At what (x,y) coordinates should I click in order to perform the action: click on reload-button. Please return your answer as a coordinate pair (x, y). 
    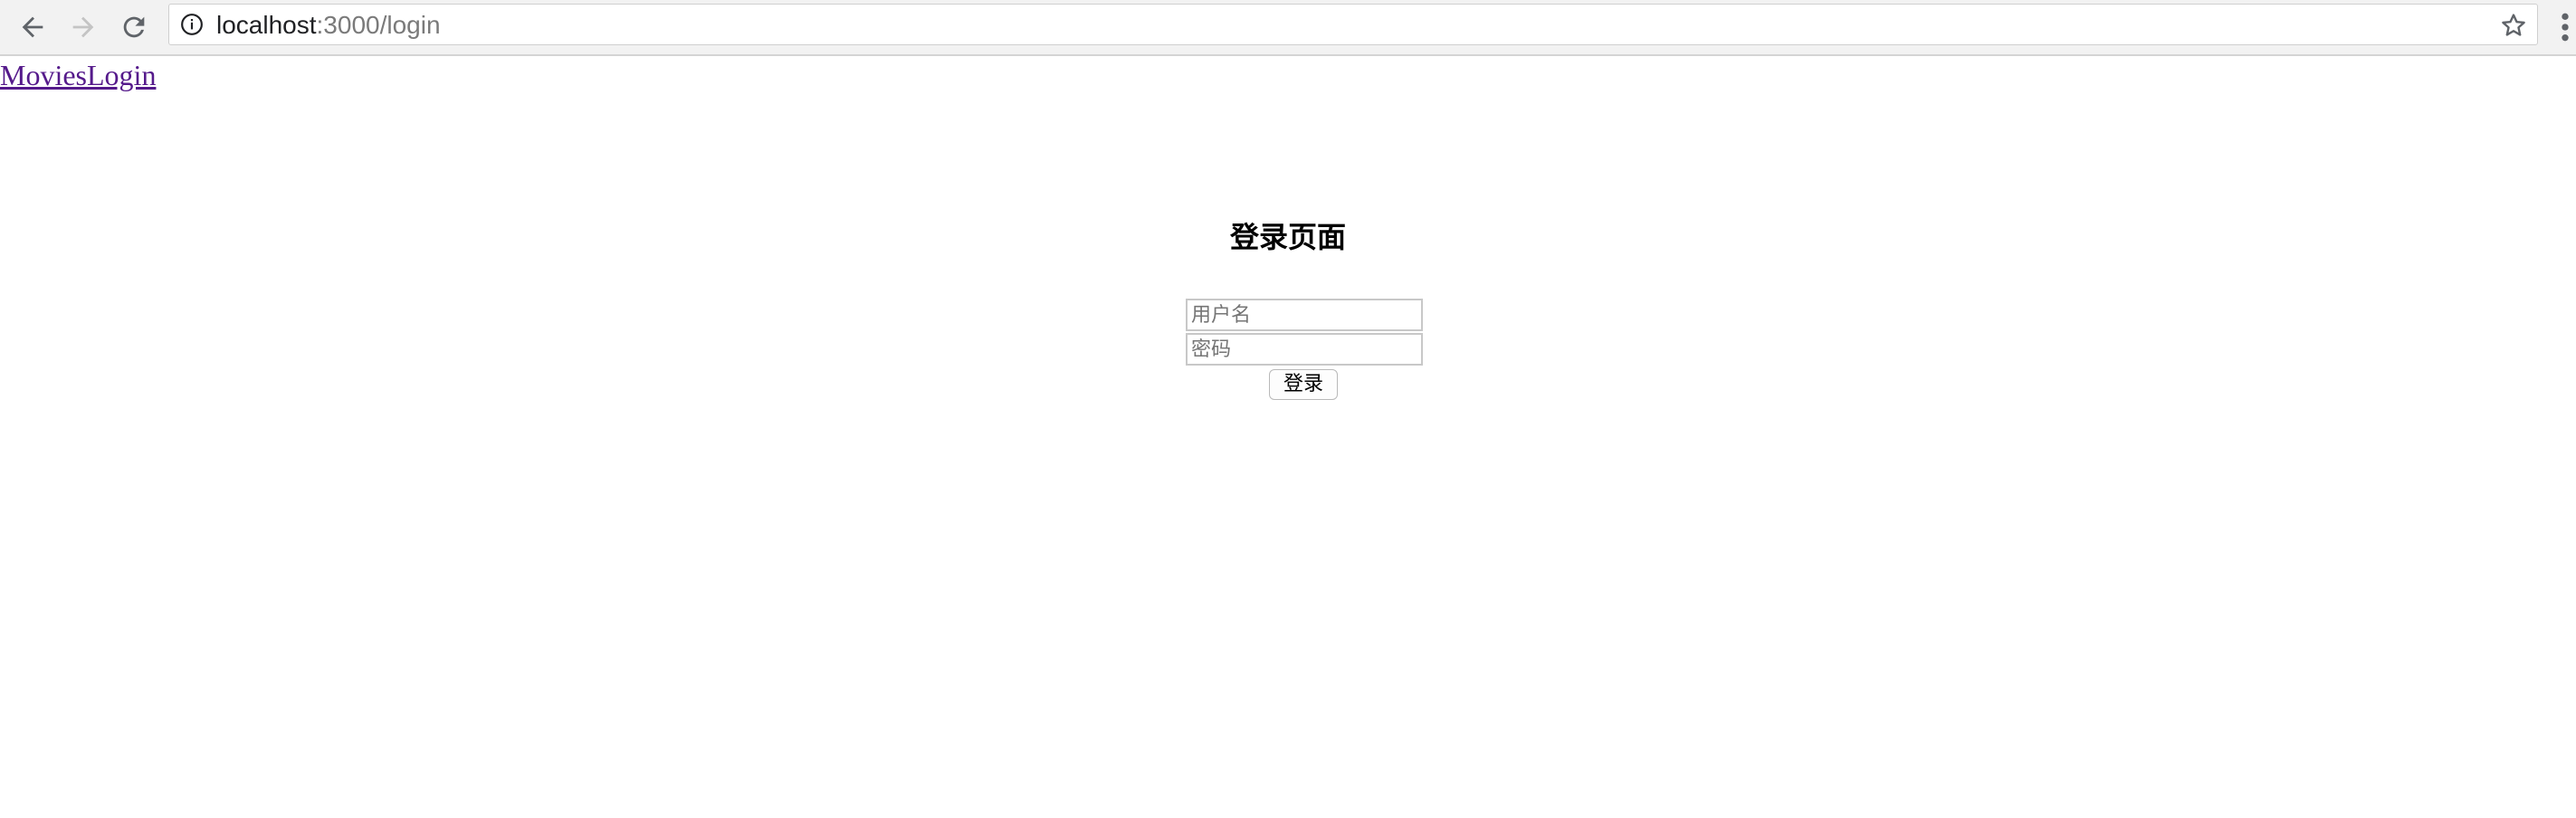
    Looking at the image, I should click on (134, 27).